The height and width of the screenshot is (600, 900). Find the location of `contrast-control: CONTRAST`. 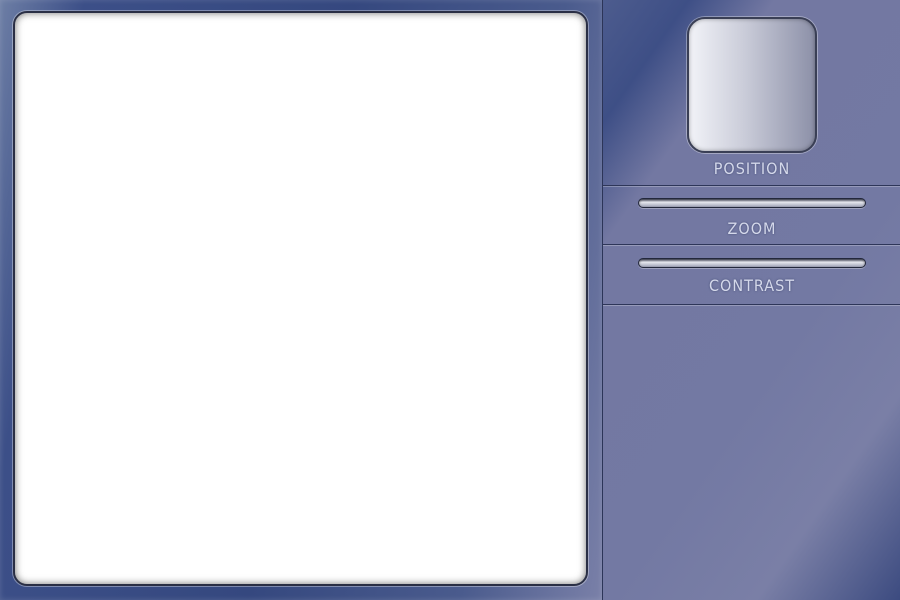

contrast-control: CONTRAST is located at coordinates (751, 275).